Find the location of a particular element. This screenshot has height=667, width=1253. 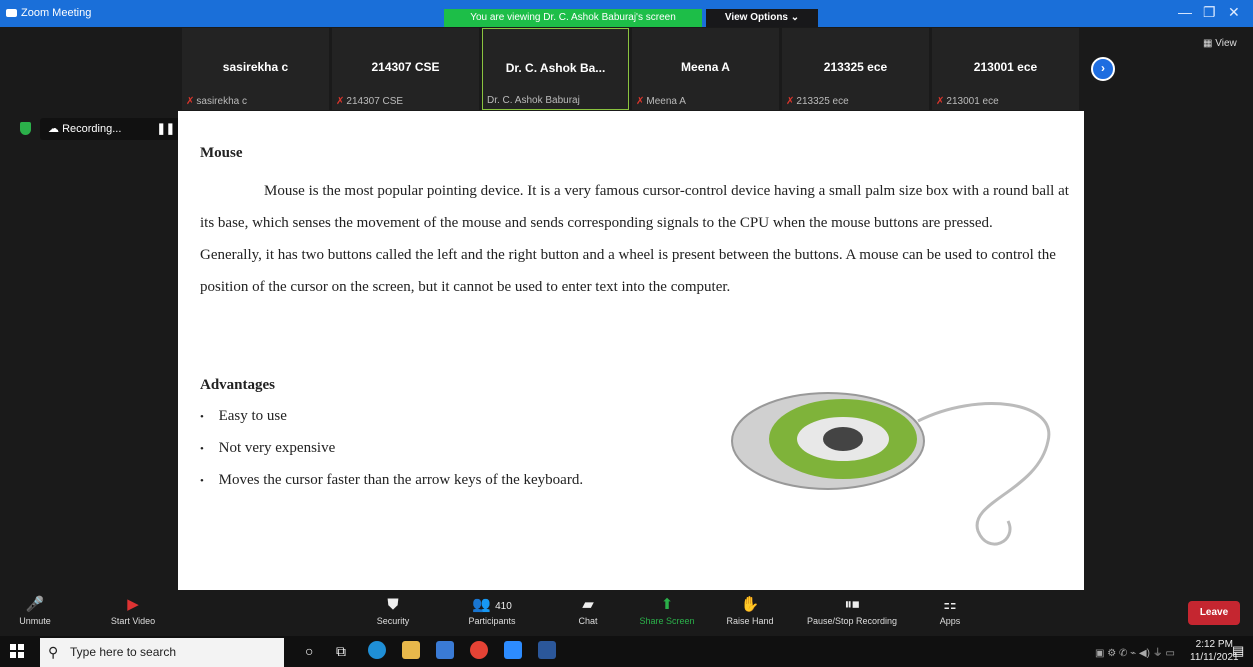

participant-name: Meena A is located at coordinates (705, 67).